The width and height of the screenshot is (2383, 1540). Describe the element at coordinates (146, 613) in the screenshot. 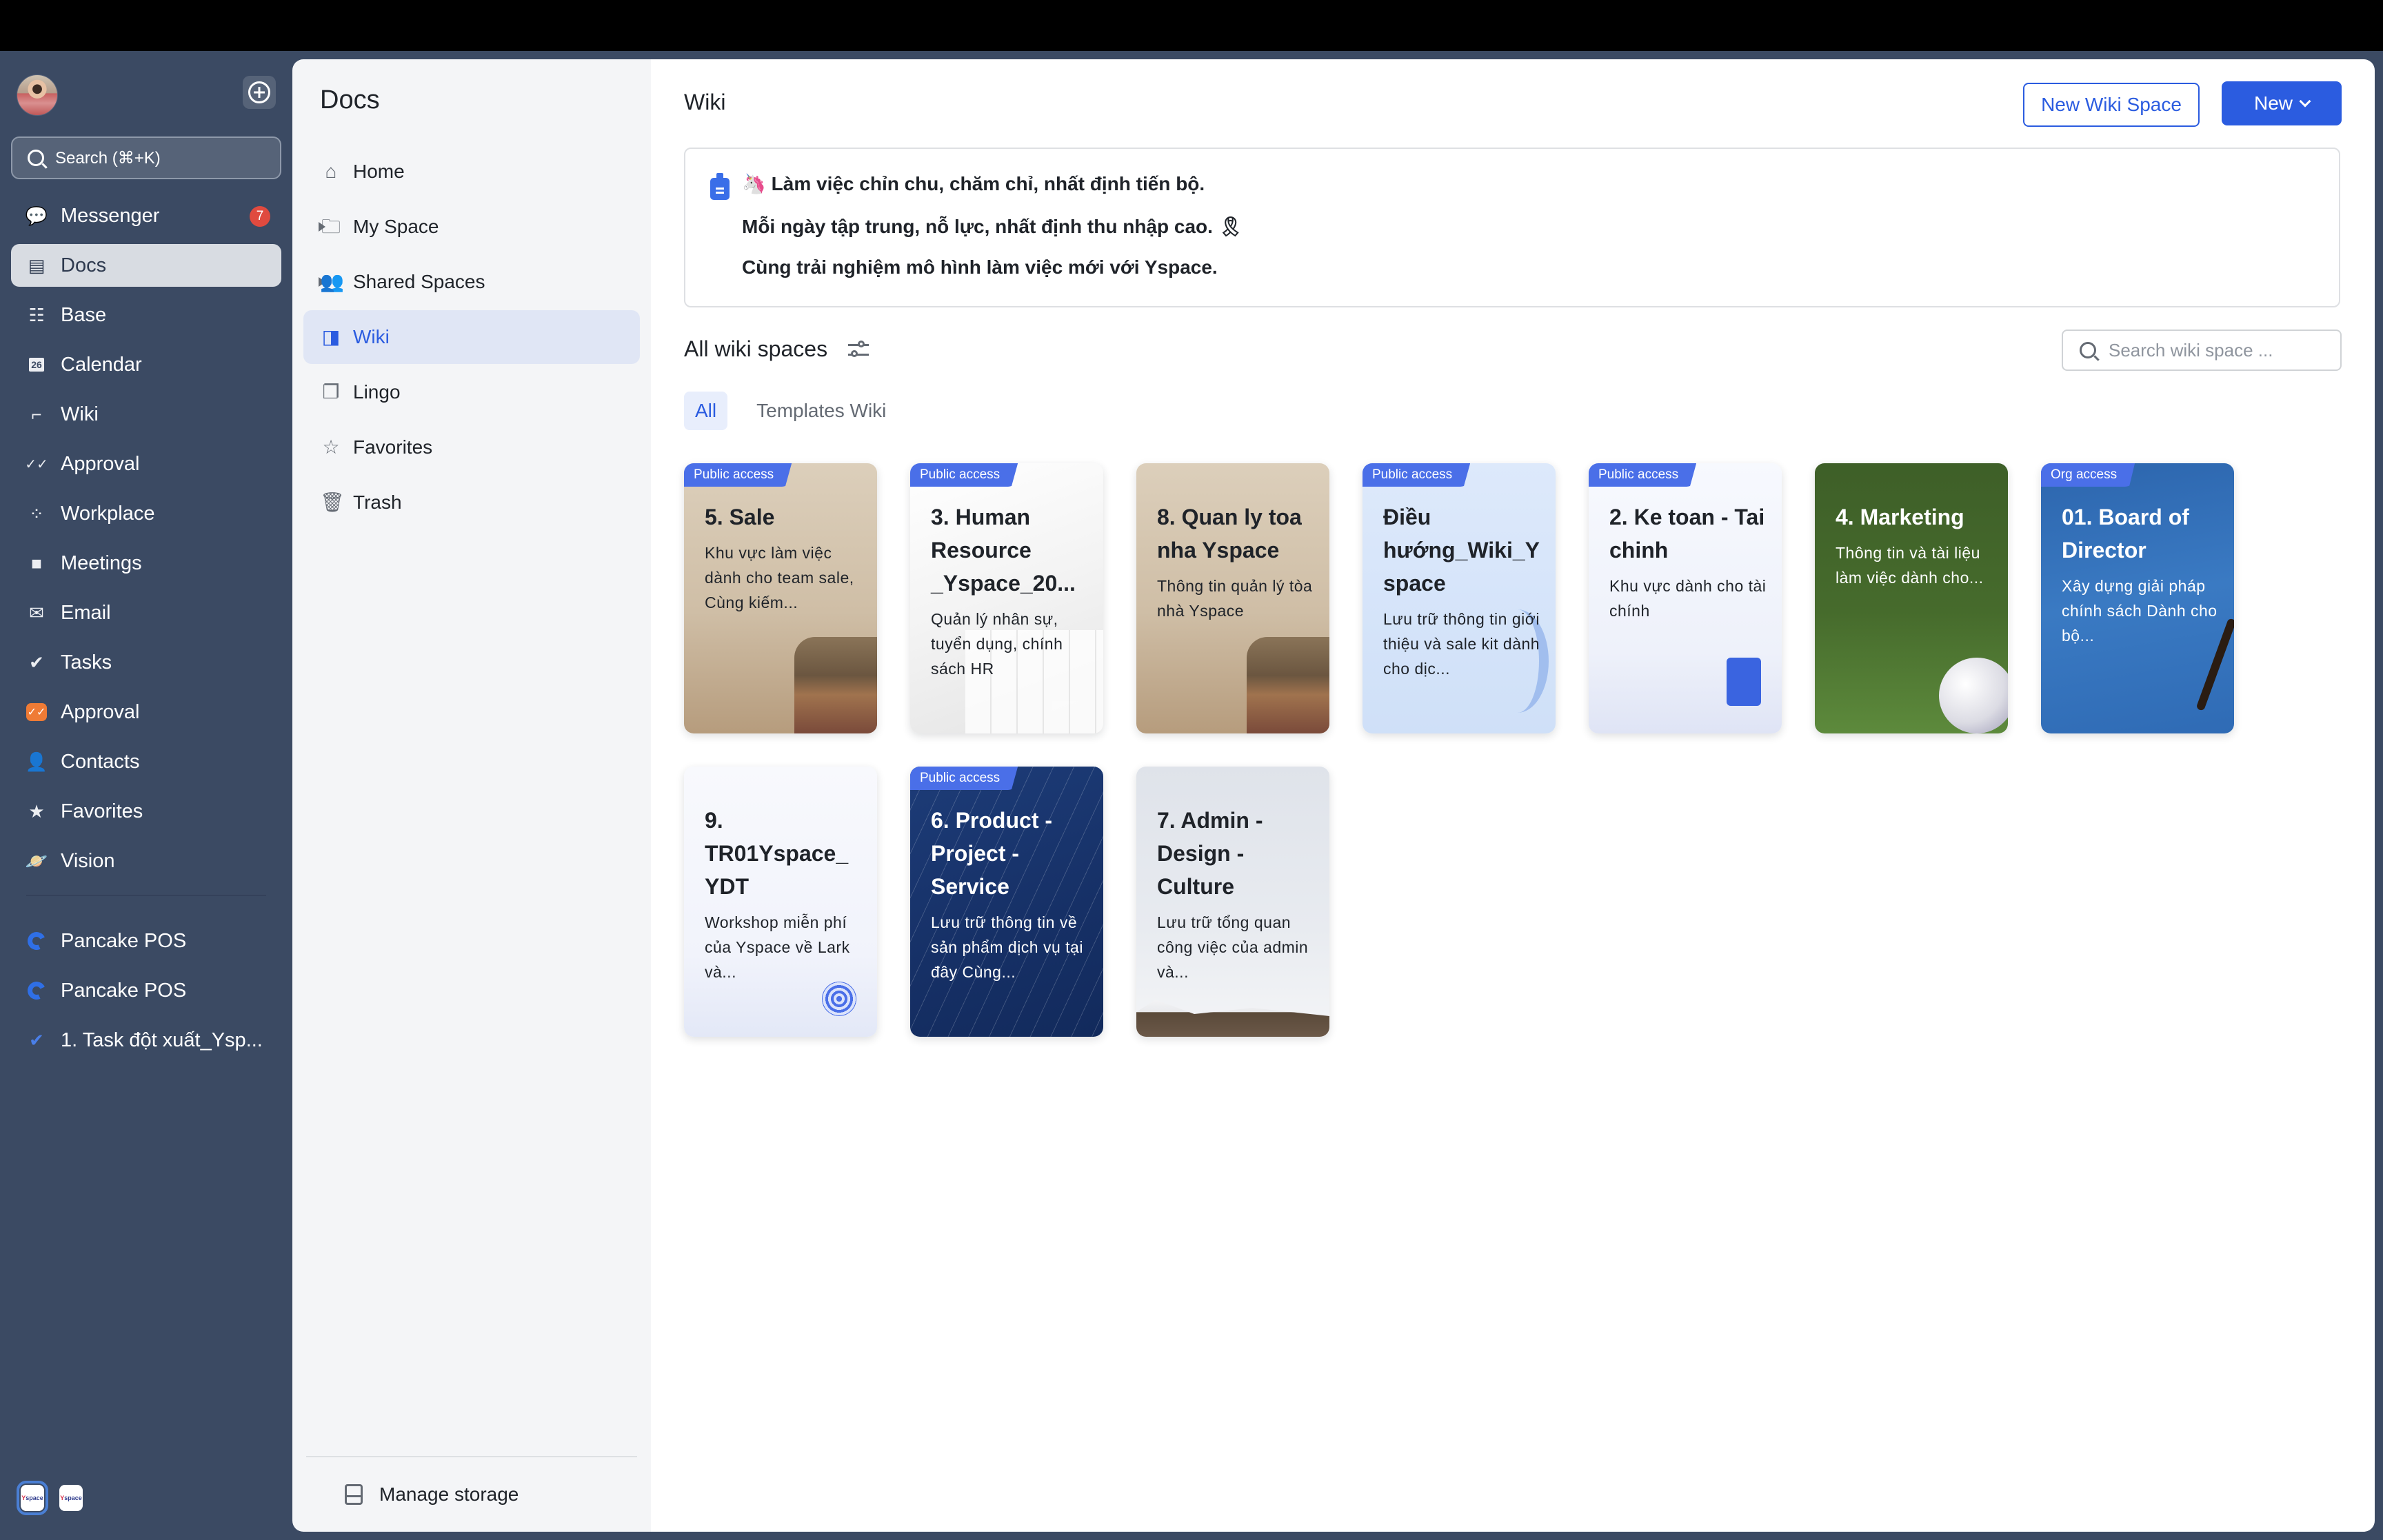

I see `rail-item-email: ✉ Email` at that location.